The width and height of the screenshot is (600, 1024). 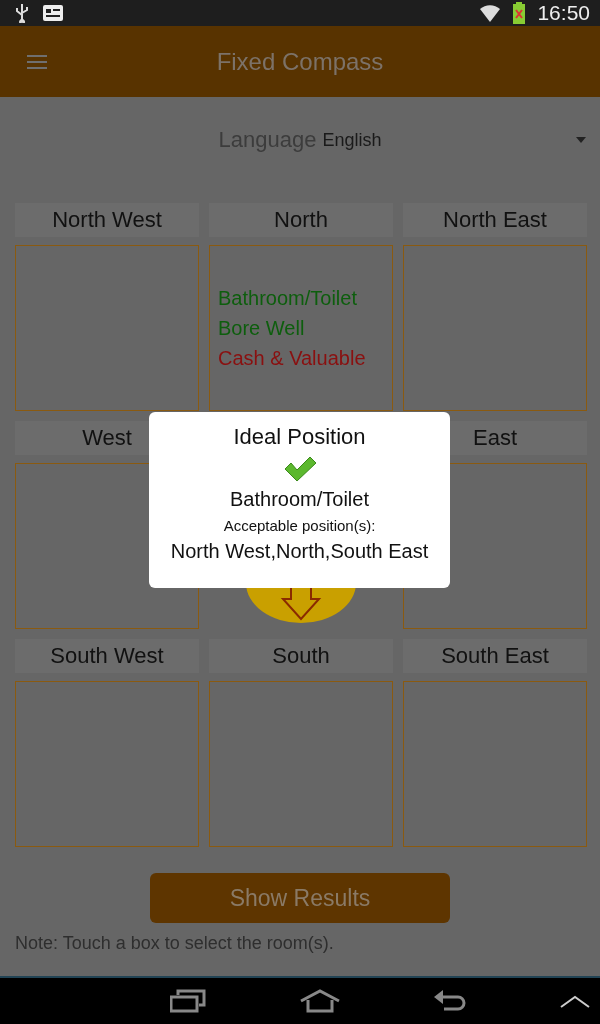 What do you see at coordinates (301, 220) in the screenshot?
I see `direction-label: North` at bounding box center [301, 220].